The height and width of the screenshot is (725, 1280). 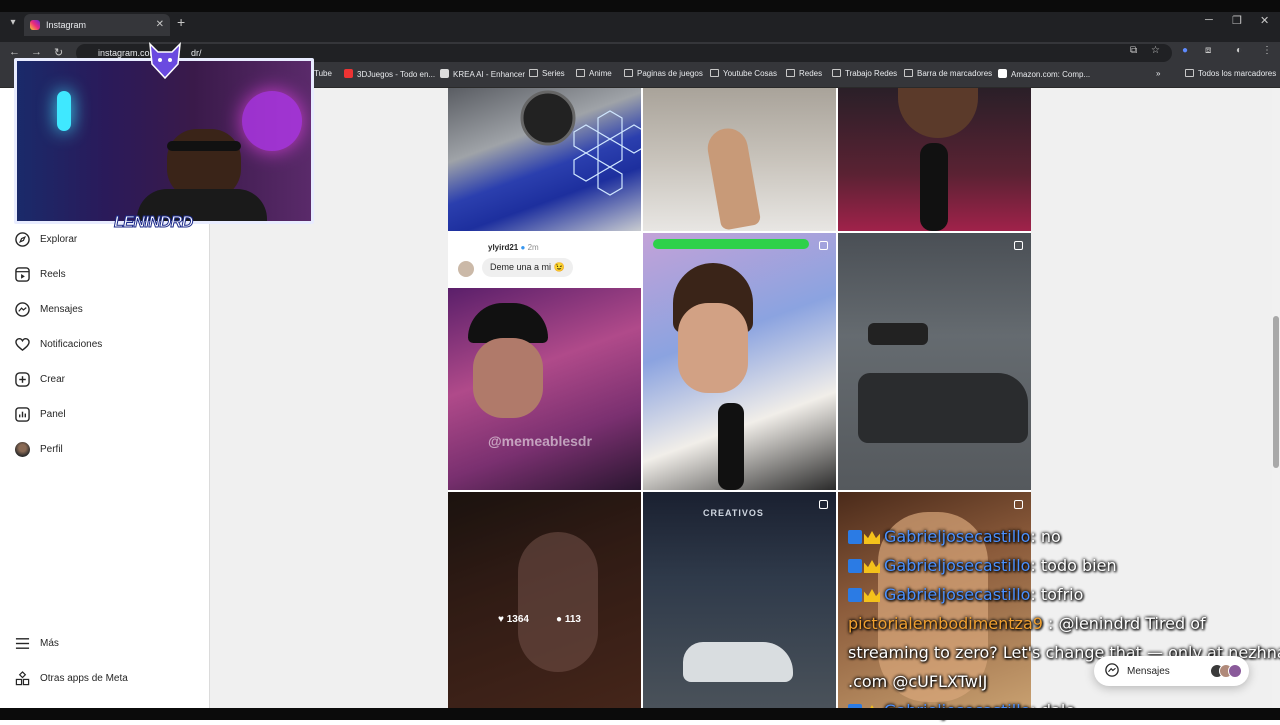 What do you see at coordinates (1230, 73) in the screenshot?
I see `bookmark-all: Todos los marcadores` at bounding box center [1230, 73].